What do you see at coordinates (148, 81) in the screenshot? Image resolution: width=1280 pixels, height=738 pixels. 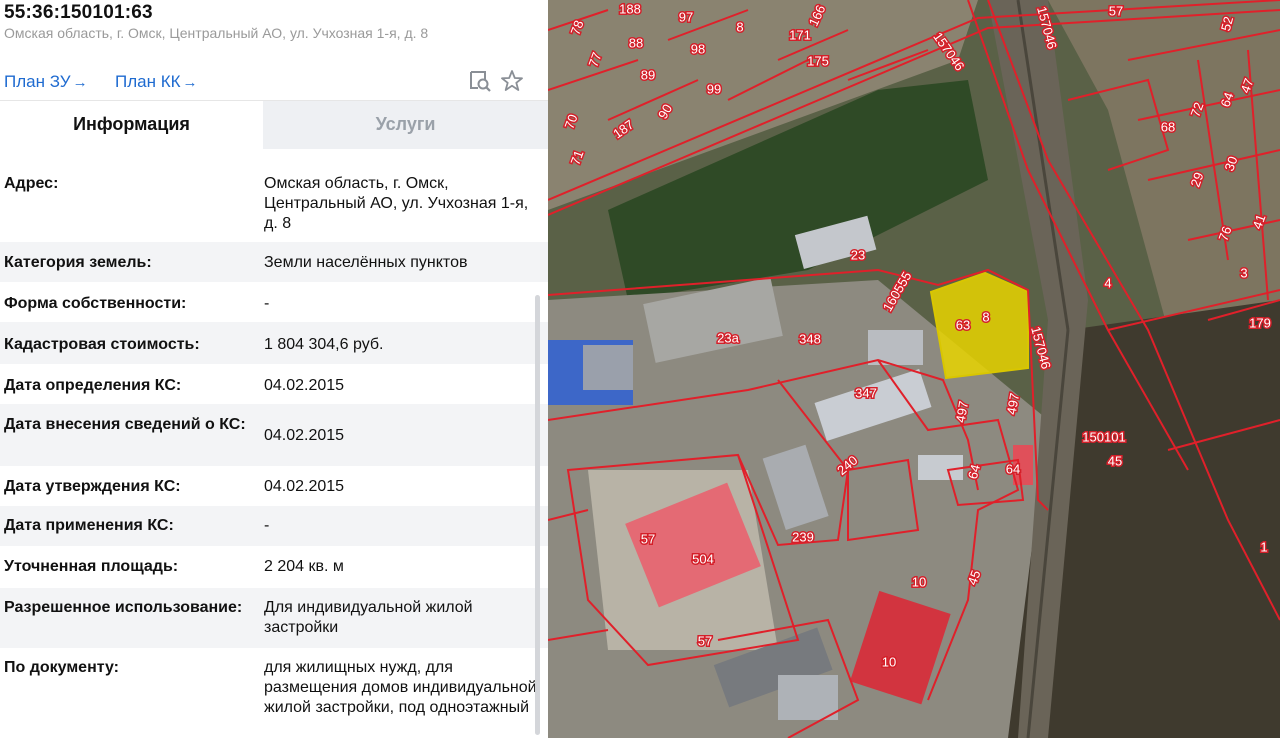 I see `plan-kk-label: План КК` at bounding box center [148, 81].